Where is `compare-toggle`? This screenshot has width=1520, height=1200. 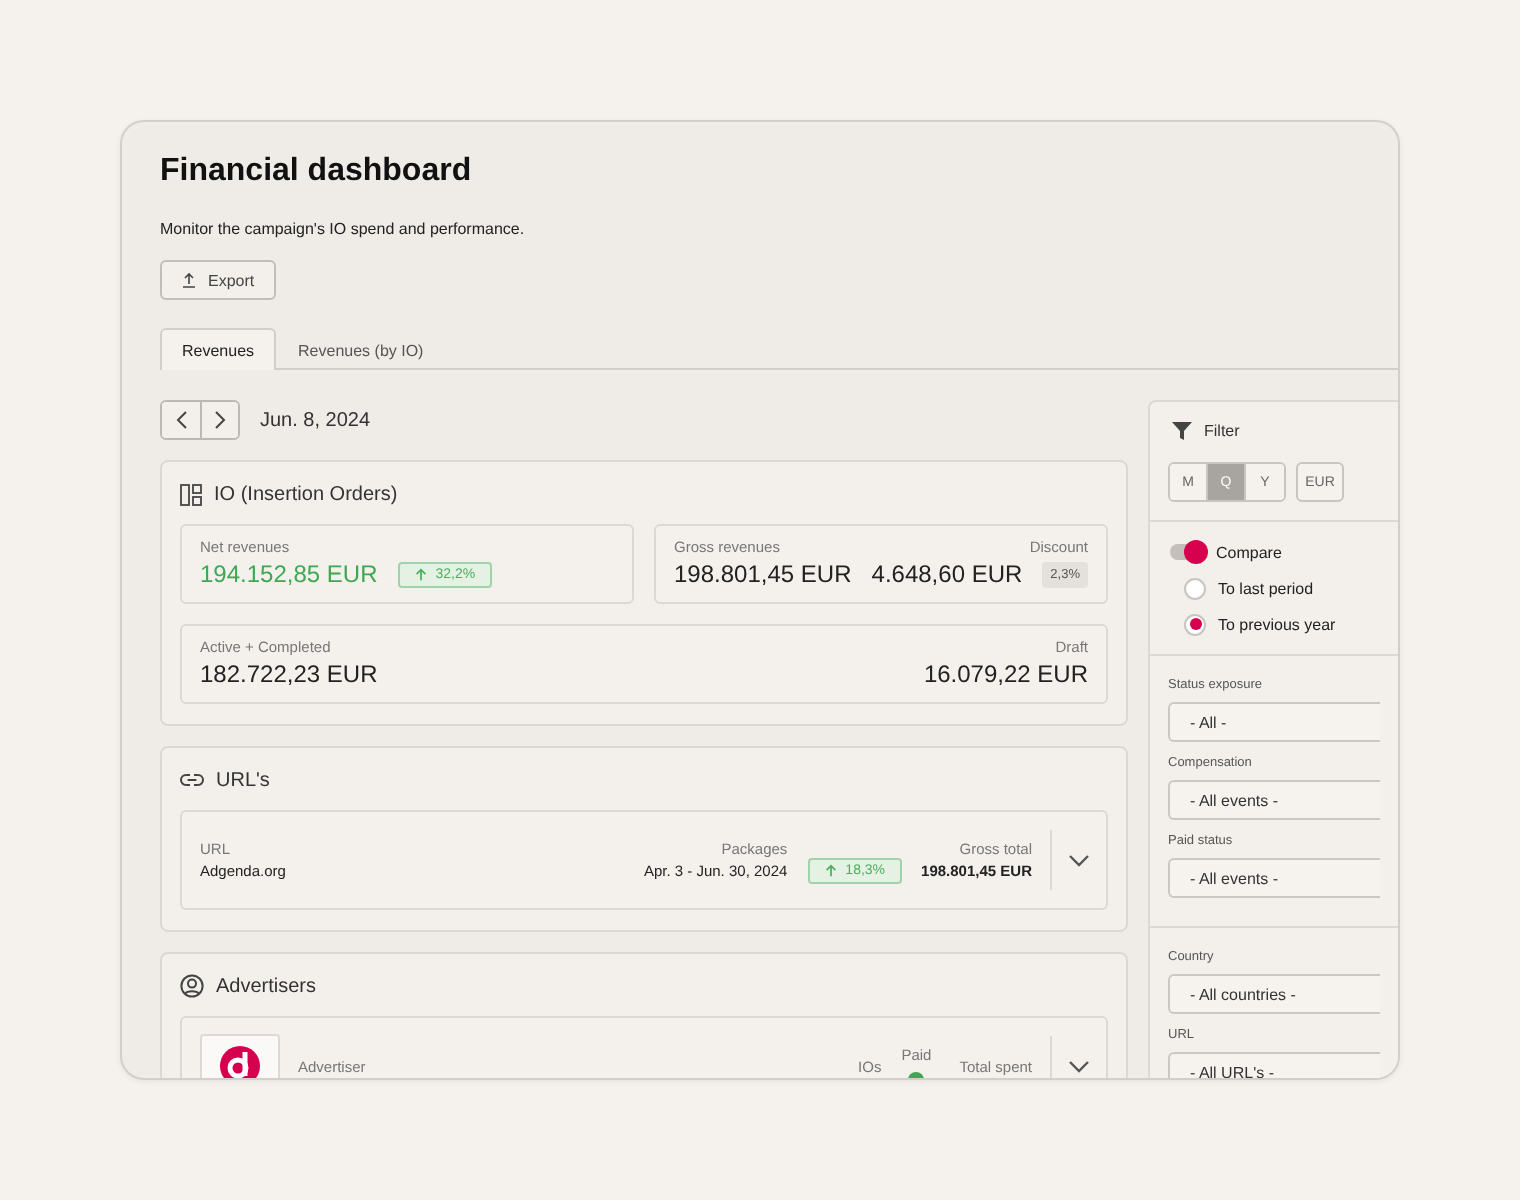
compare-toggle is located at coordinates (1187, 552).